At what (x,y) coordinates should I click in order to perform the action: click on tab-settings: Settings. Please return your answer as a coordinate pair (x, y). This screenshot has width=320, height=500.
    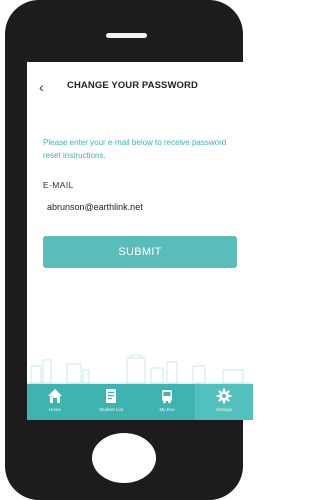
    Looking at the image, I should click on (224, 402).